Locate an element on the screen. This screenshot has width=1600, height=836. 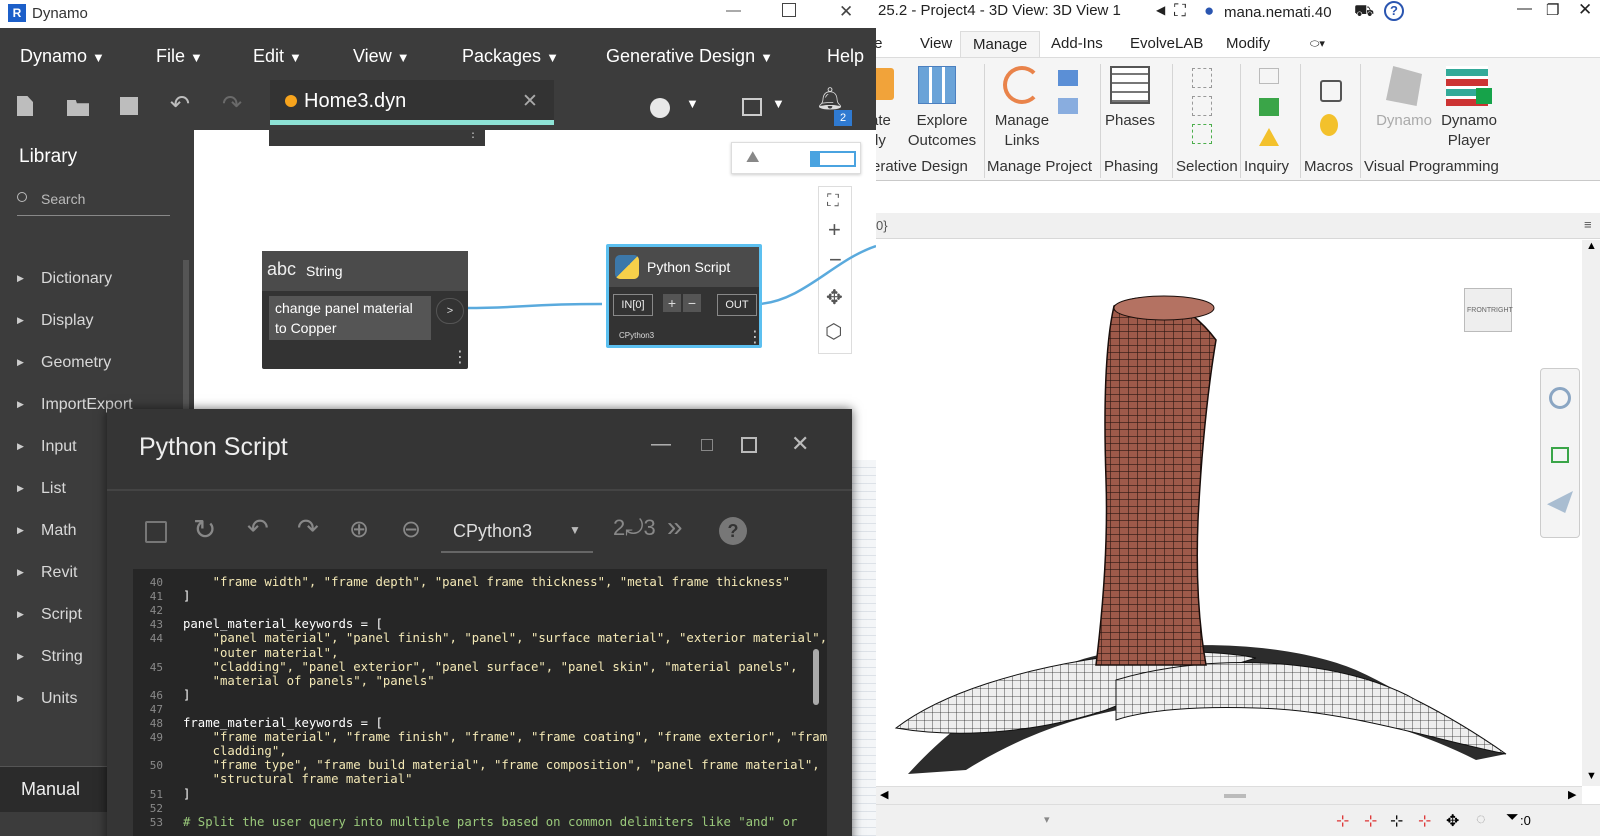
tab-home3-label: Home3.dyn is located at coordinates (355, 101).